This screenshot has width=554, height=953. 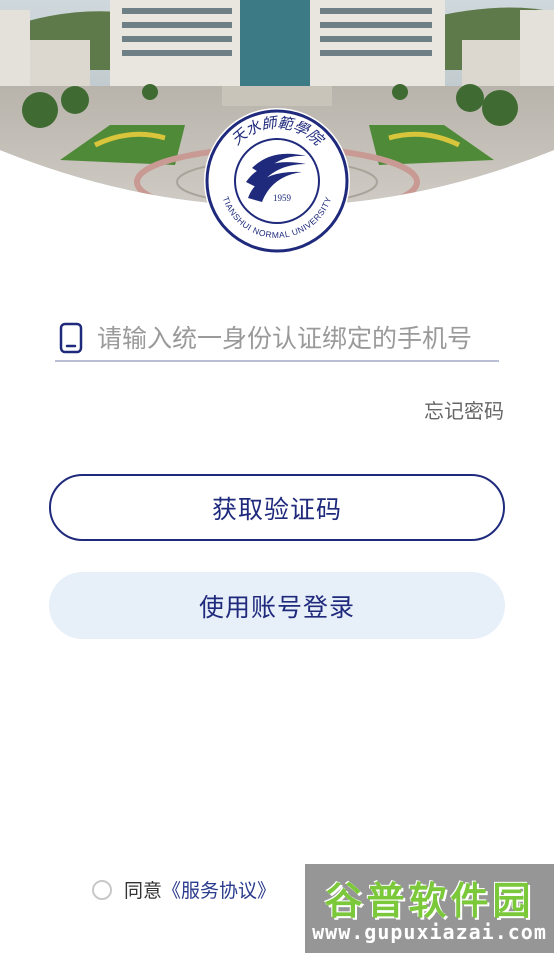 I want to click on agreement-row: 同意 《服务协议》, so click(x=184, y=889).